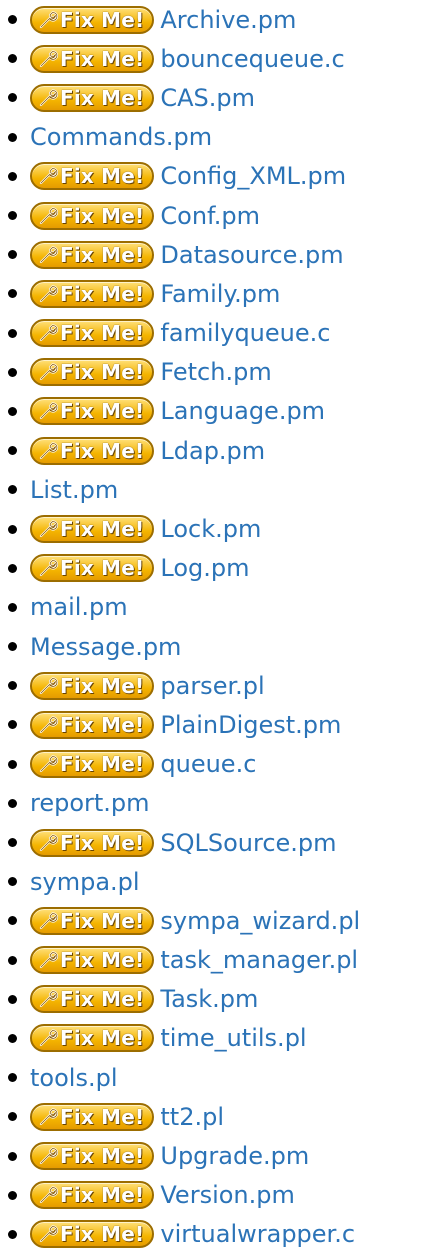 This screenshot has height=1258, width=423. I want to click on file-link: Ldap.pm, so click(212, 451).